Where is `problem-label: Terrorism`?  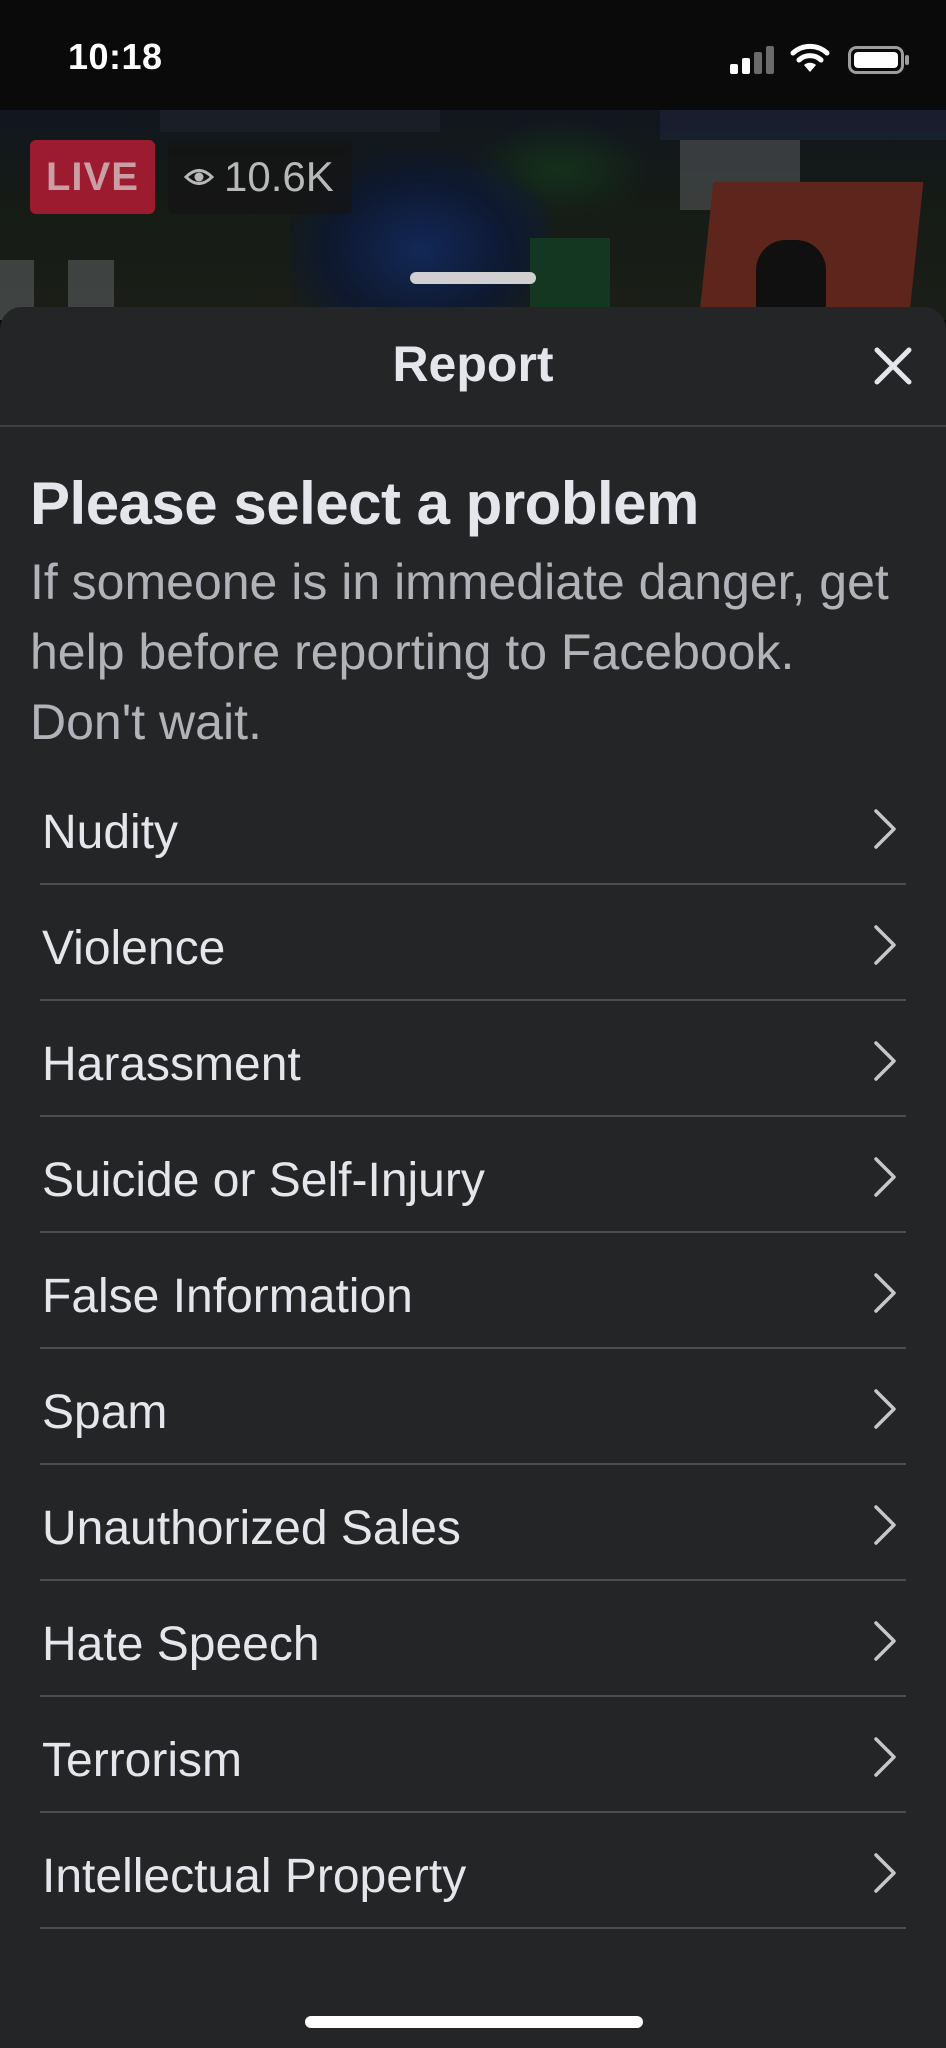
problem-label: Terrorism is located at coordinates (142, 1760).